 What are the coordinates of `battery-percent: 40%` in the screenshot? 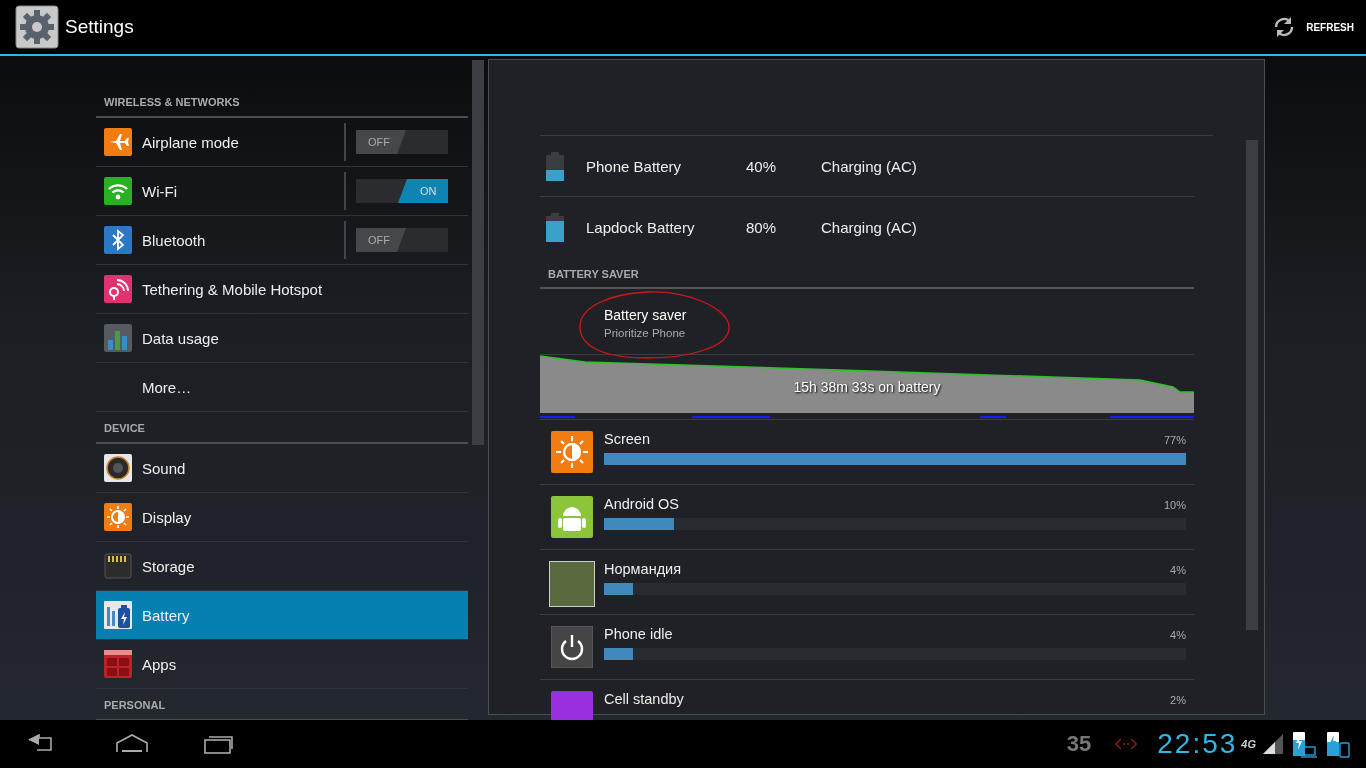 It's located at (762, 166).